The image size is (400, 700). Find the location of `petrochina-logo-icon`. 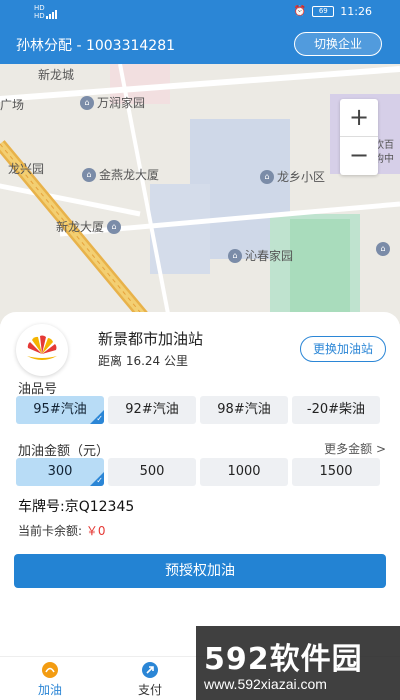

petrochina-logo-icon is located at coordinates (42, 347).